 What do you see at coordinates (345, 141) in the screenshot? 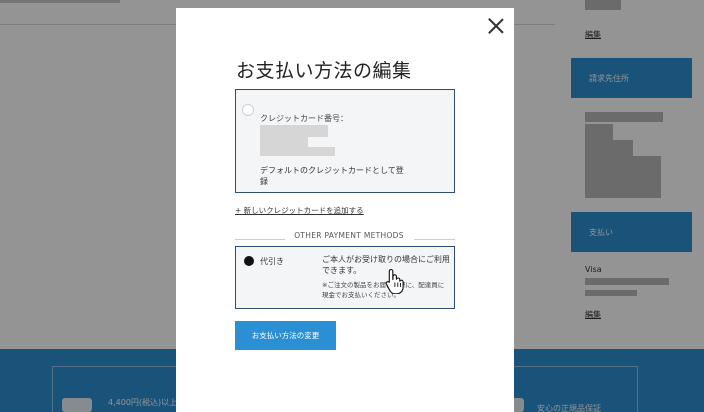
I see `credit-card-option: クレジットカード番号： デフォルトのクレジットカードとして登録` at bounding box center [345, 141].